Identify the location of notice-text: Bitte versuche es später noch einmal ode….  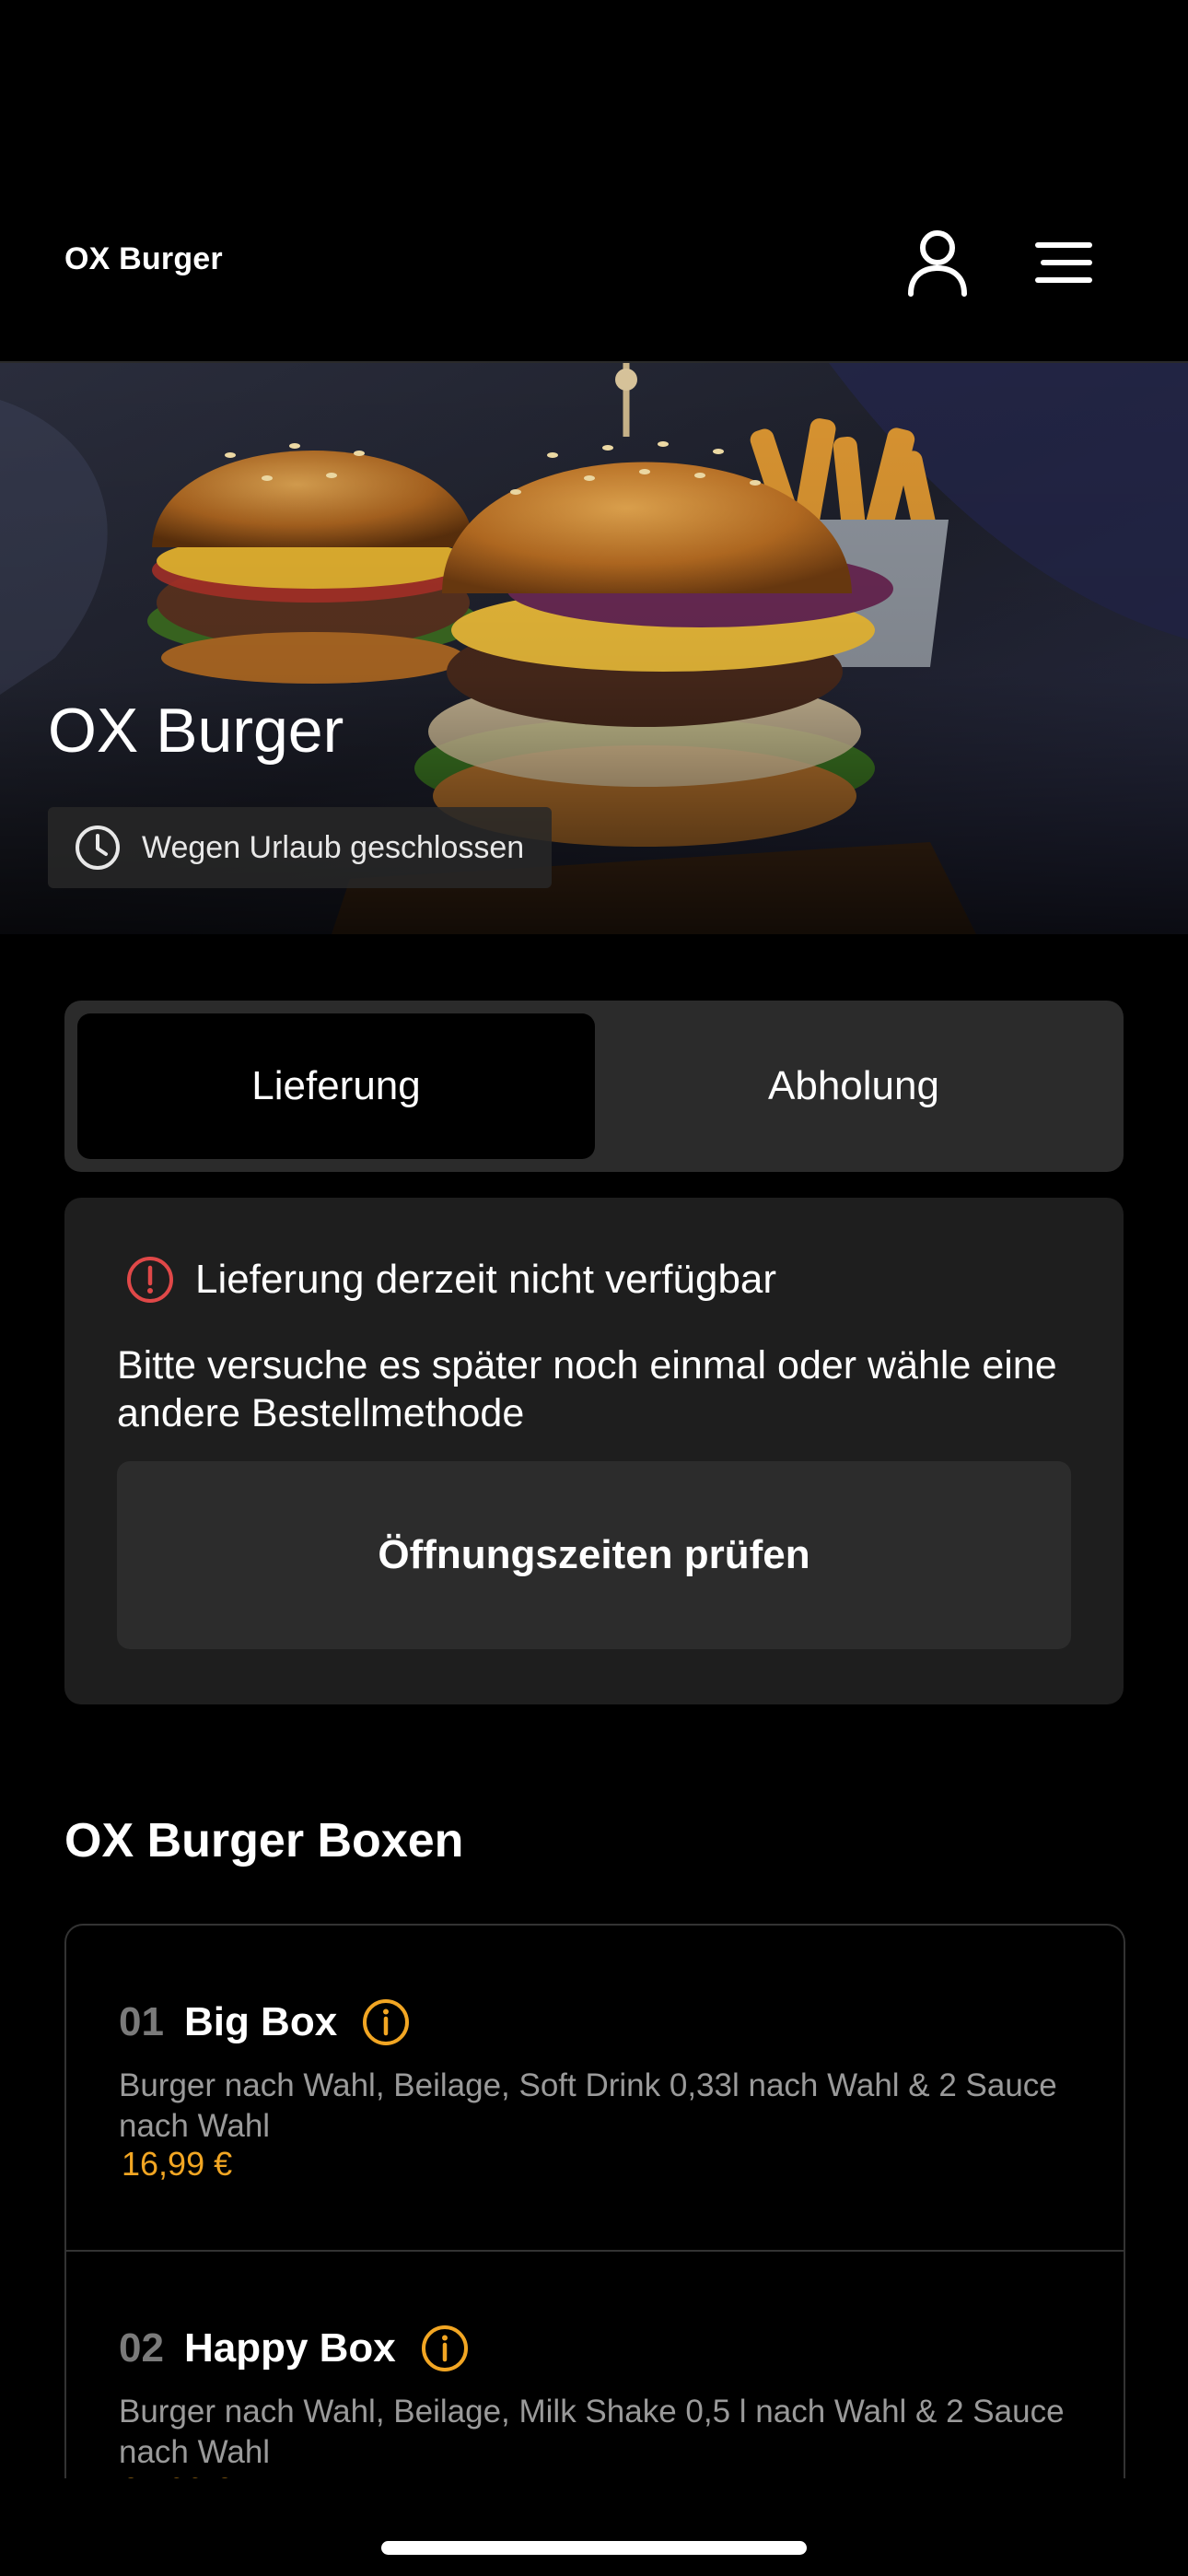
(587, 1389).